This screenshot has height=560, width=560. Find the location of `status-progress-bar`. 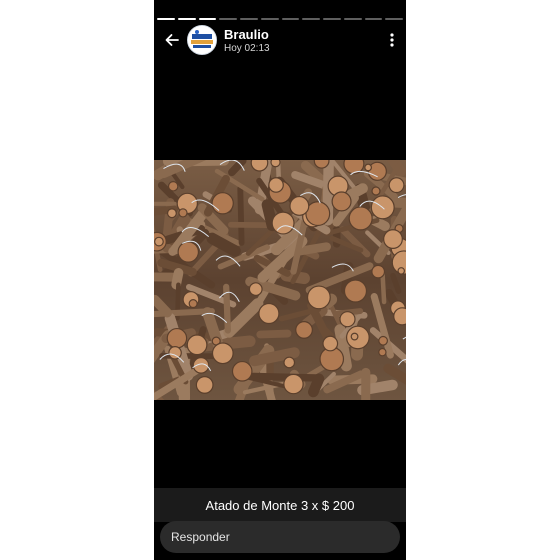

status-progress-bar is located at coordinates (280, 19).